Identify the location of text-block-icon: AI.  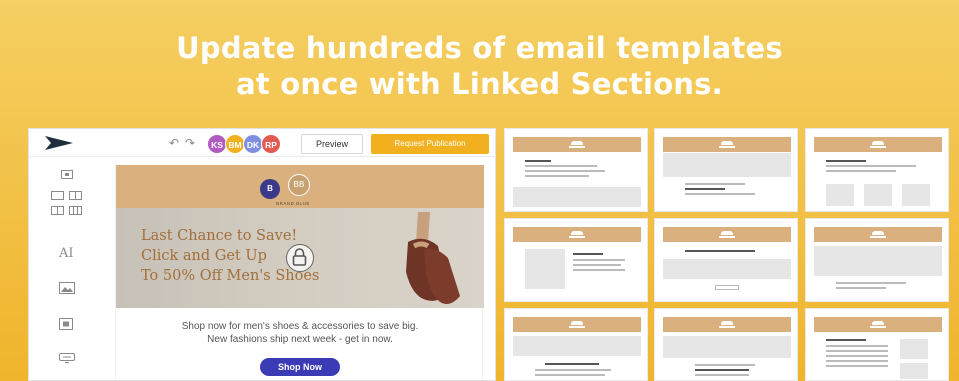
(66, 253).